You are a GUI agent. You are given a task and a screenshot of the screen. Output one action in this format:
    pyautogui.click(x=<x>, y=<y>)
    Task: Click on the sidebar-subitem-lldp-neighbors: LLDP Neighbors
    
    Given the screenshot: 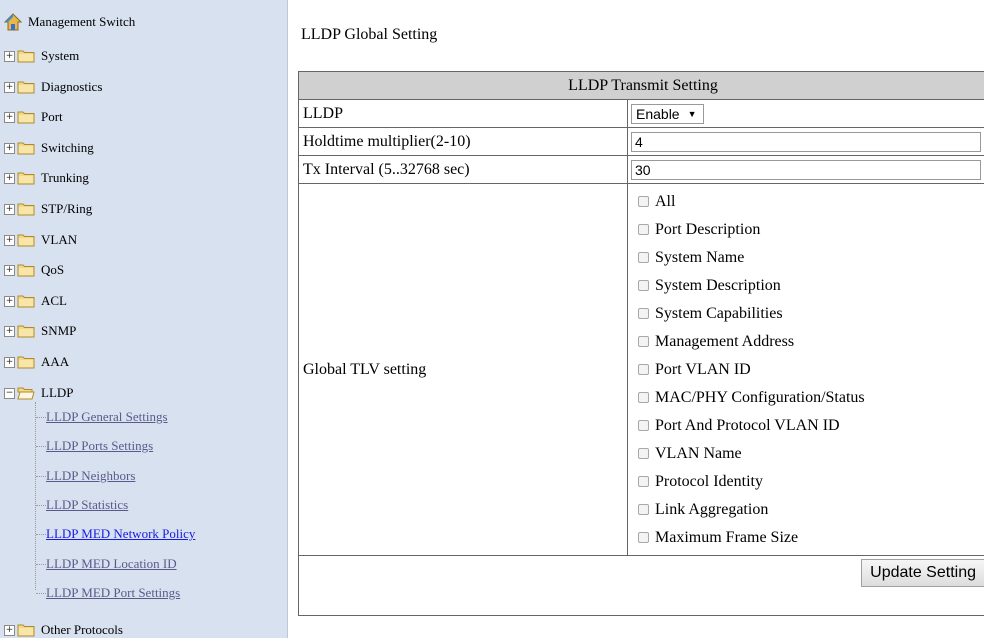 What is the action you would take?
    pyautogui.click(x=90, y=476)
    